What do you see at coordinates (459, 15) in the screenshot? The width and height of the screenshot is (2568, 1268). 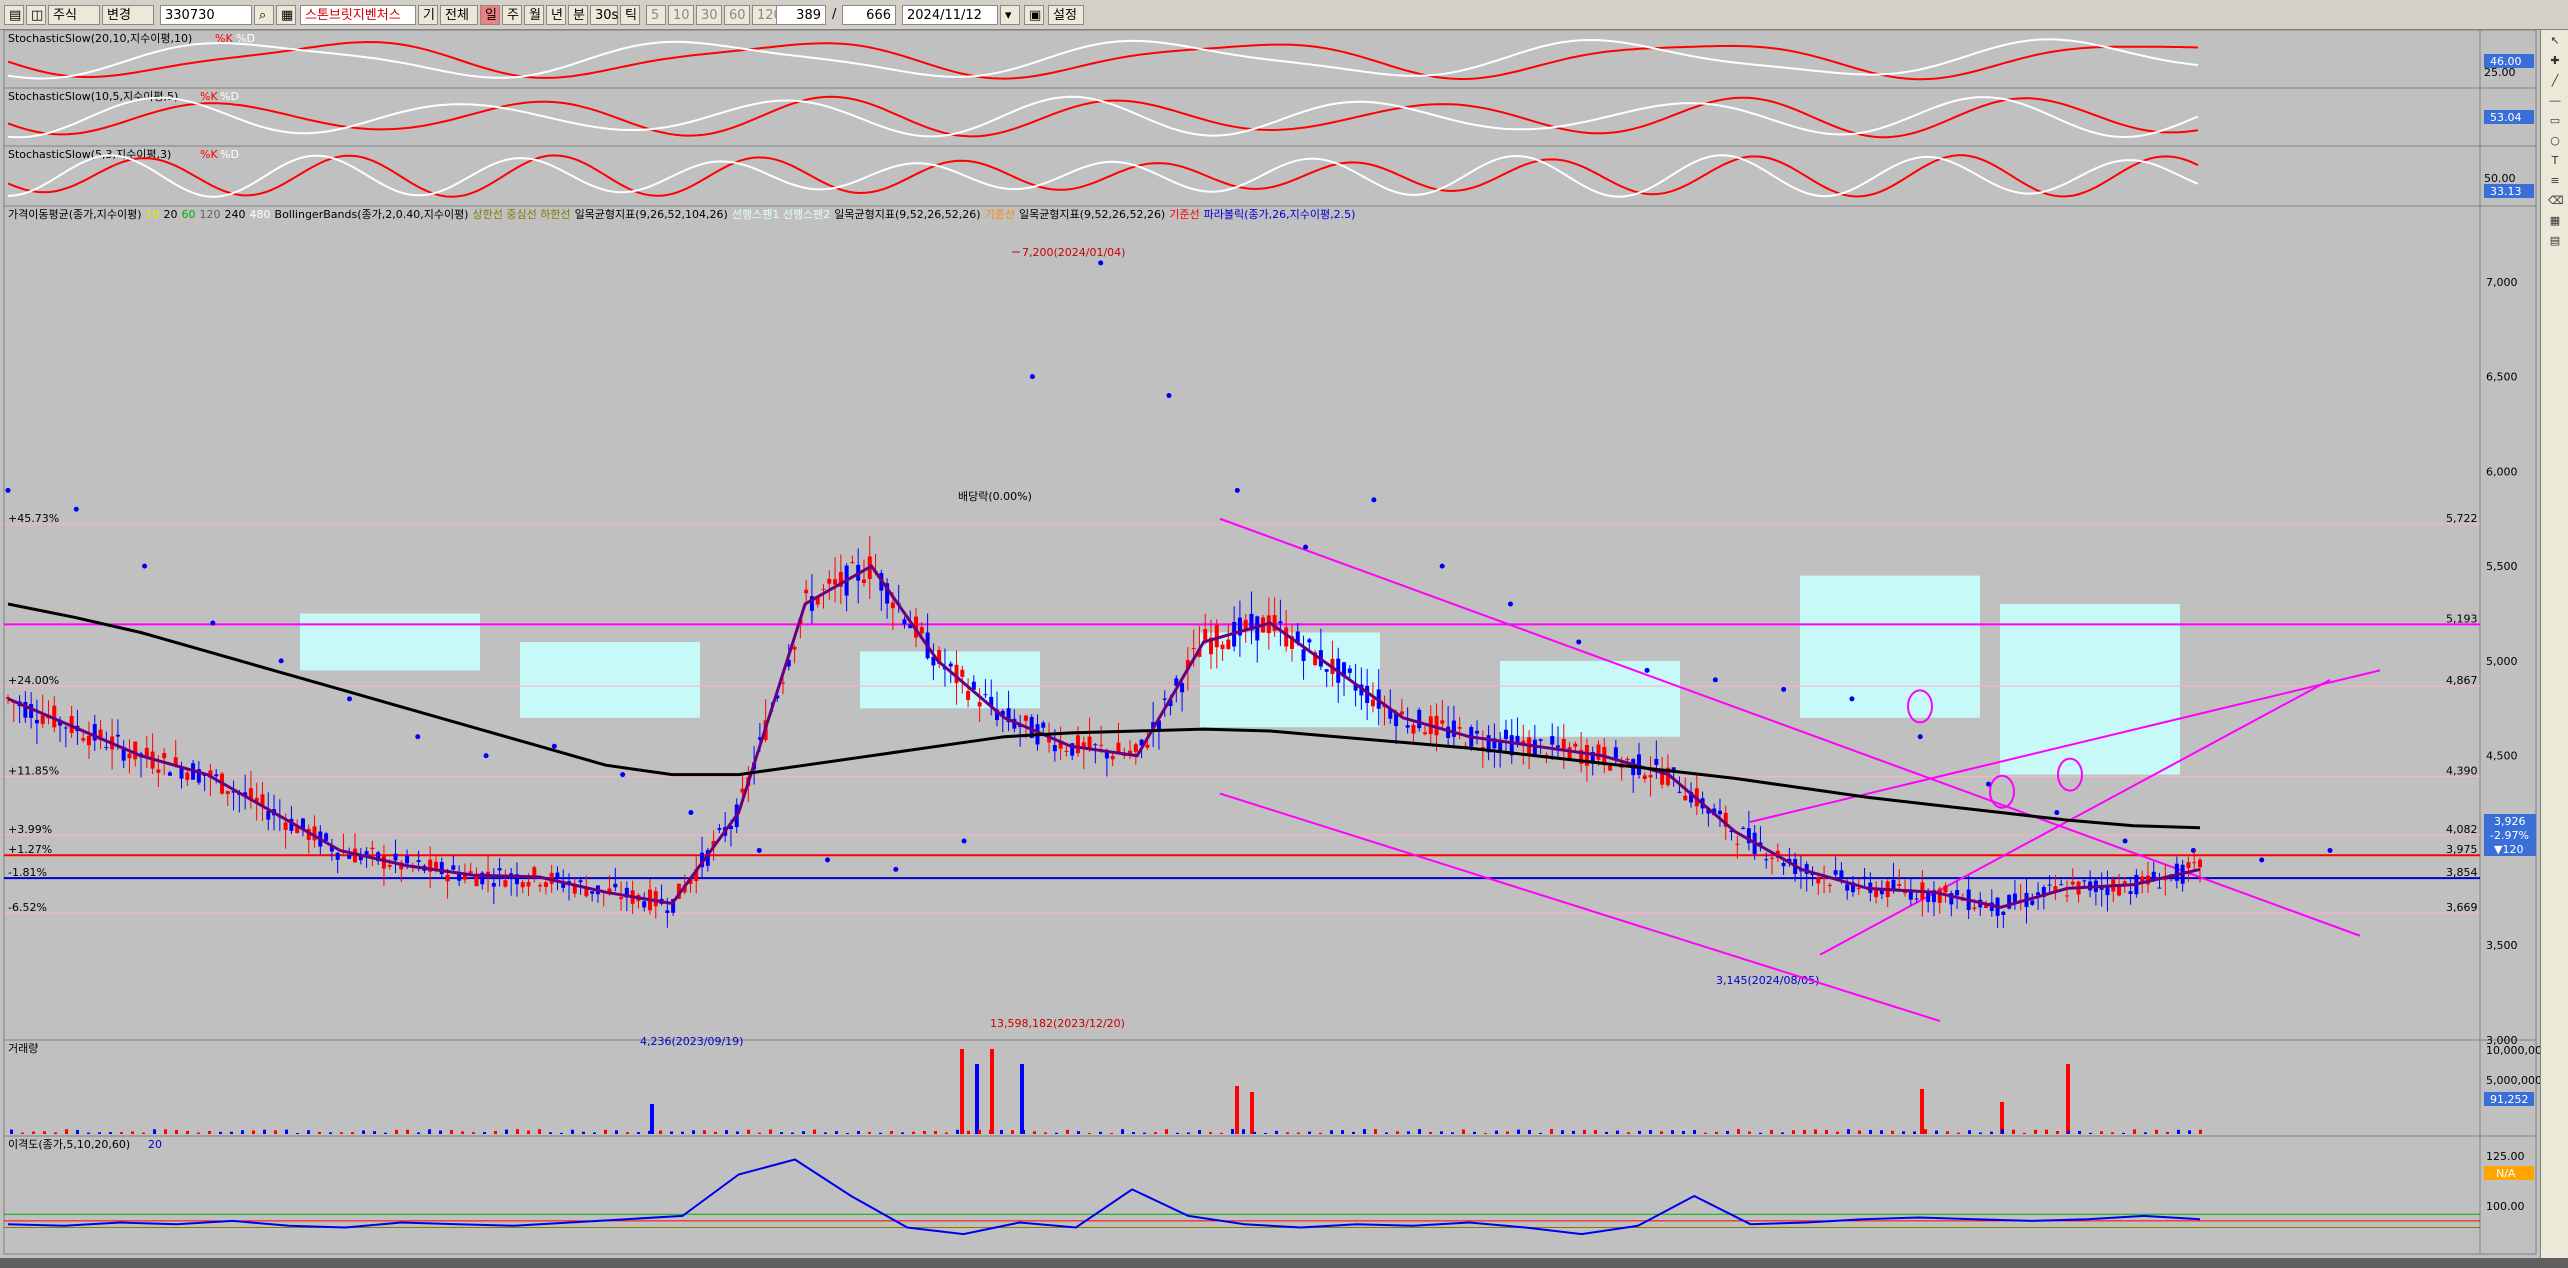 I see `view-all-button: 전체` at bounding box center [459, 15].